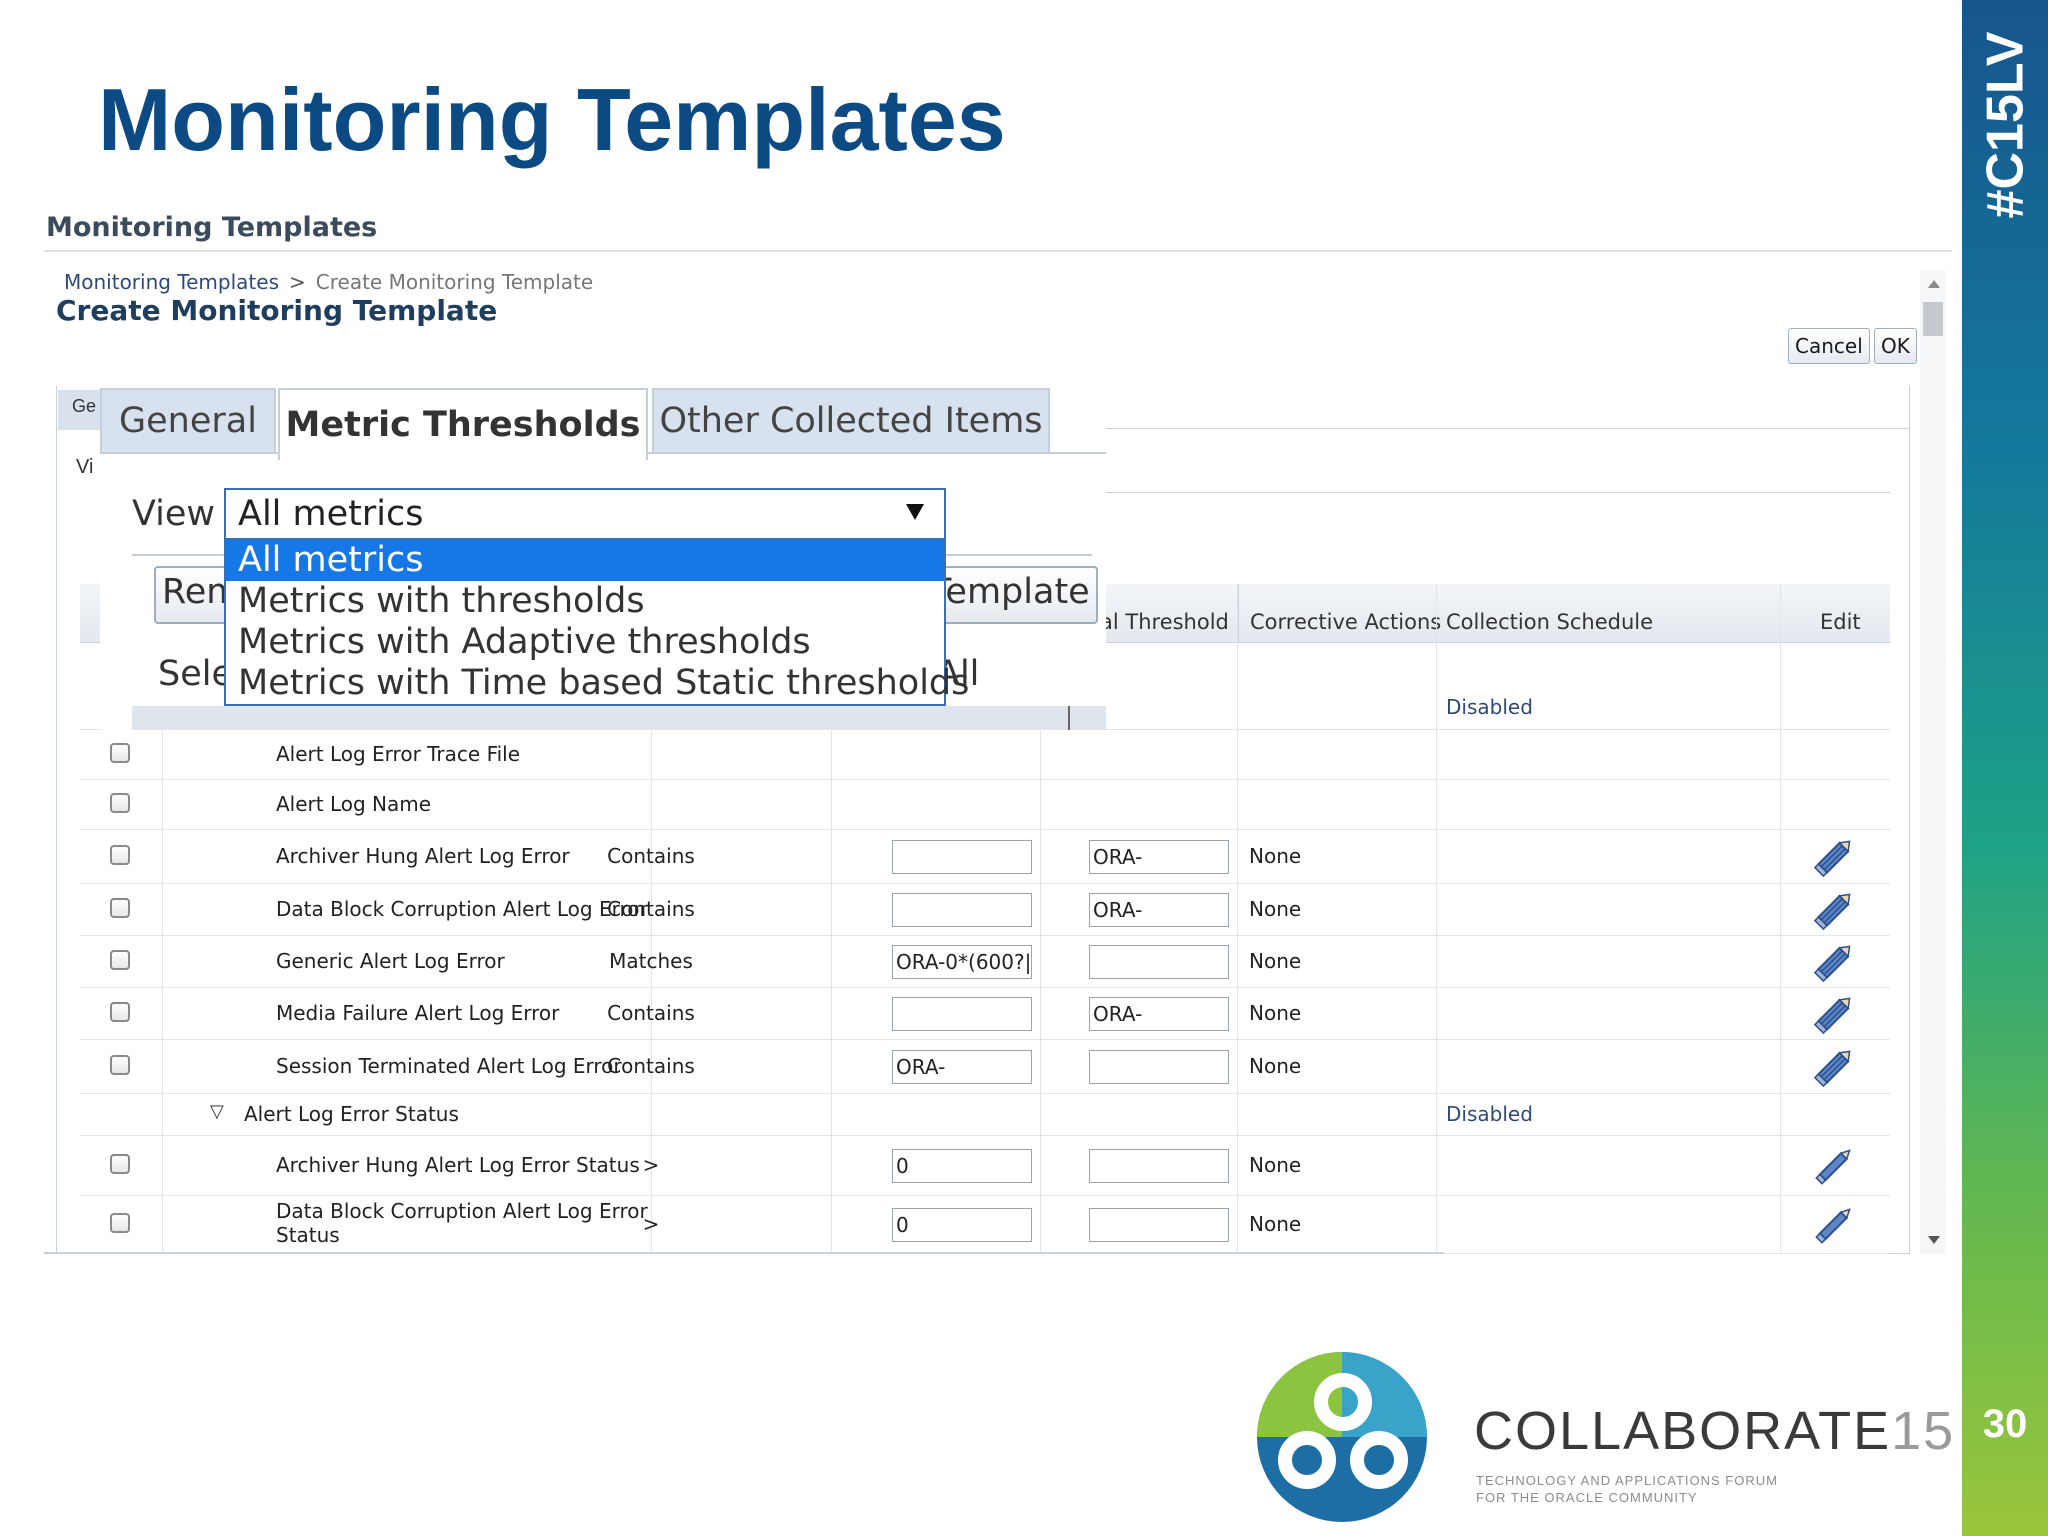 The image size is (2048, 1536). Describe the element at coordinates (195, 674) in the screenshot. I see `select-label: Sele` at that location.